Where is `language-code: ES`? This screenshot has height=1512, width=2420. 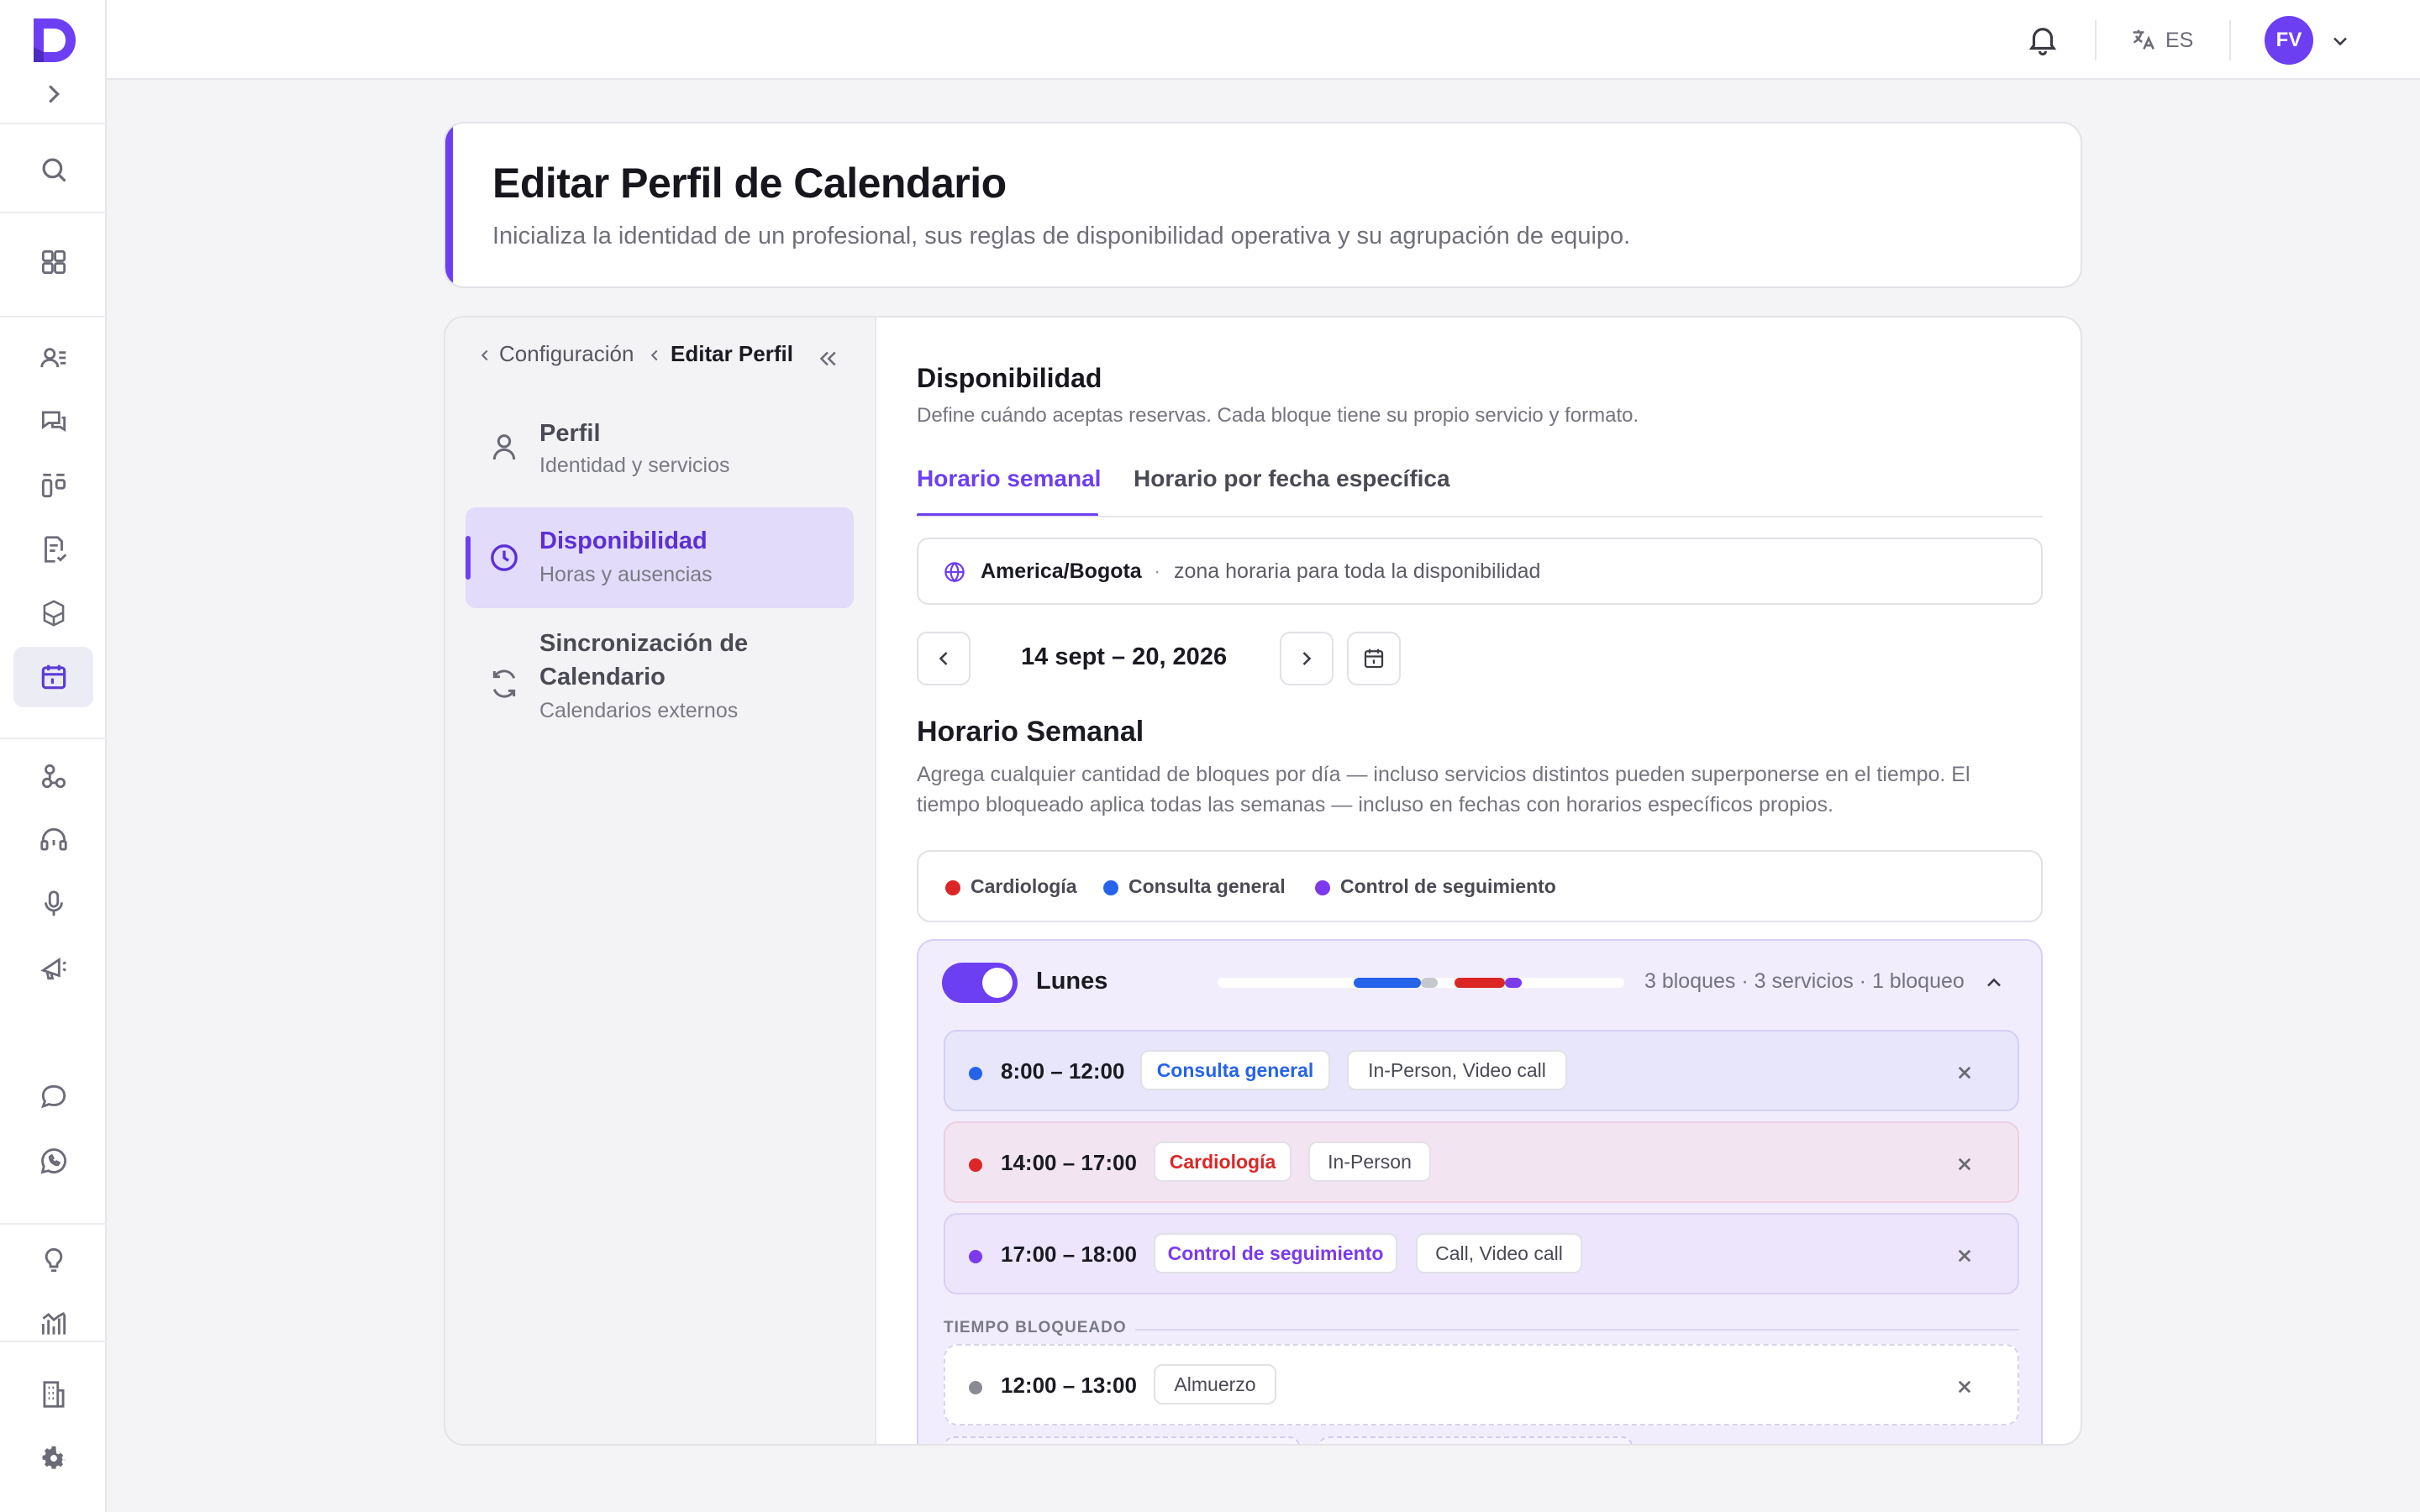
language-code: ES is located at coordinates (2179, 40).